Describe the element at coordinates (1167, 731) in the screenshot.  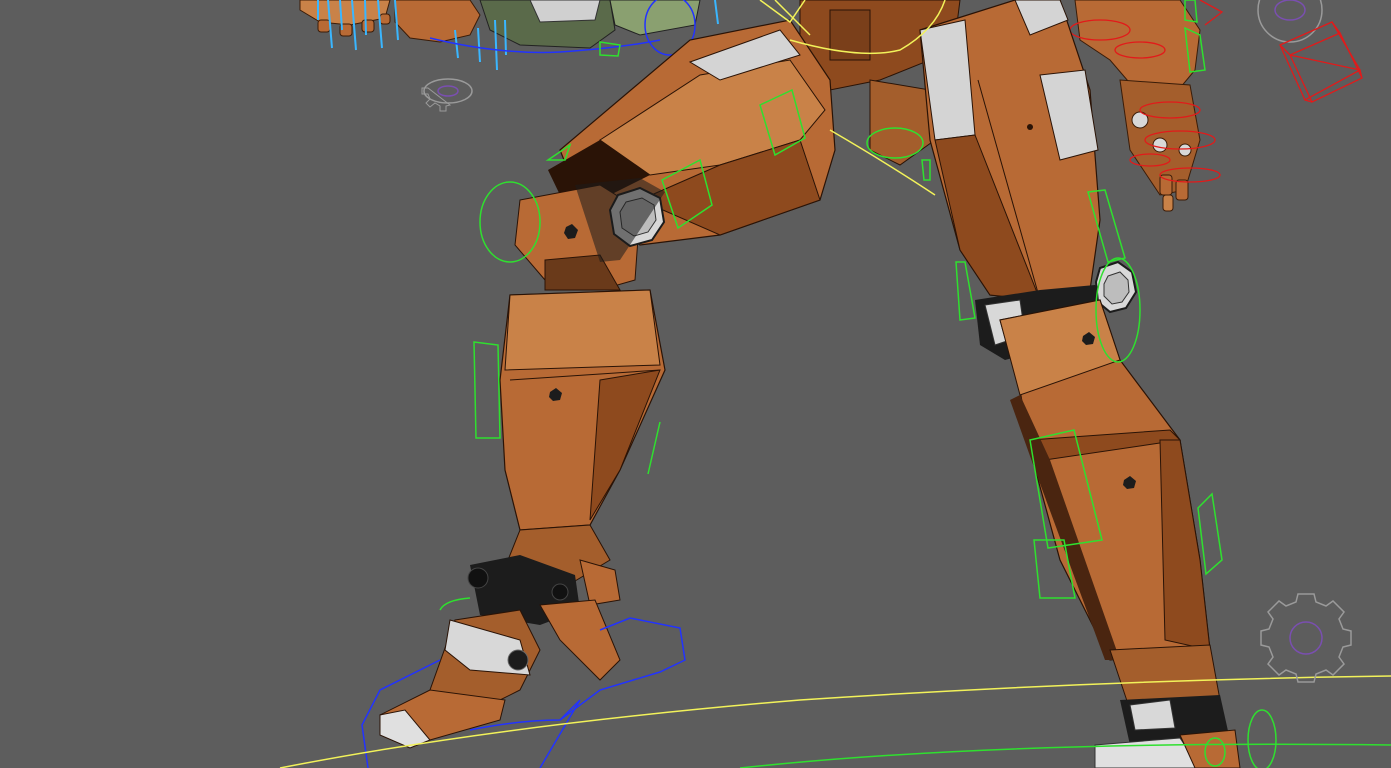
I see `right-foot-mesh` at that location.